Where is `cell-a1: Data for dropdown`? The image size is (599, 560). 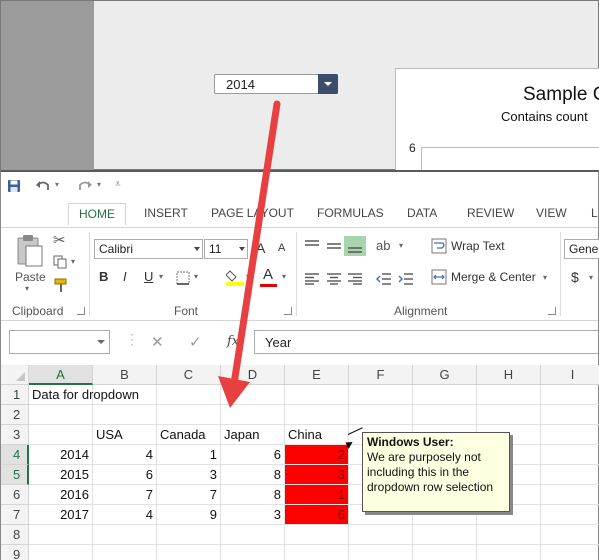
cell-a1: Data for dropdown is located at coordinates (84, 395).